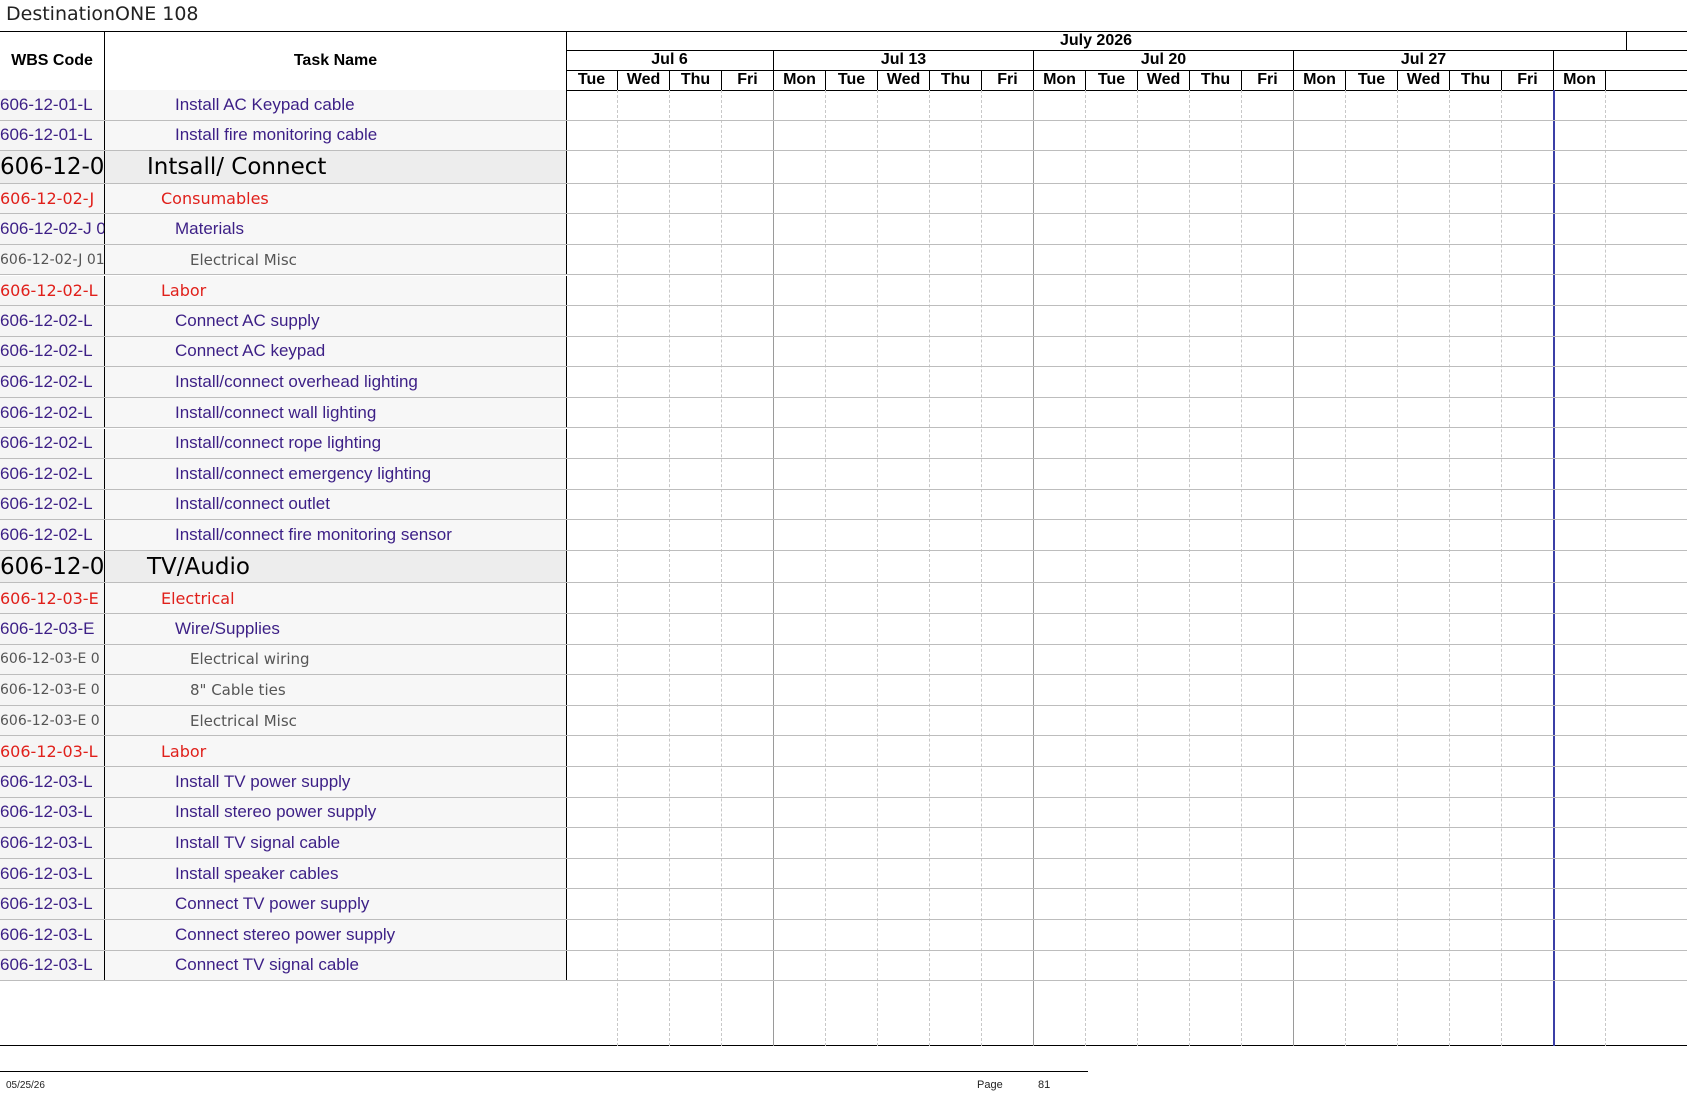  I want to click on task-row: 606-12-03-L Install TV power supply, so click(843, 782).